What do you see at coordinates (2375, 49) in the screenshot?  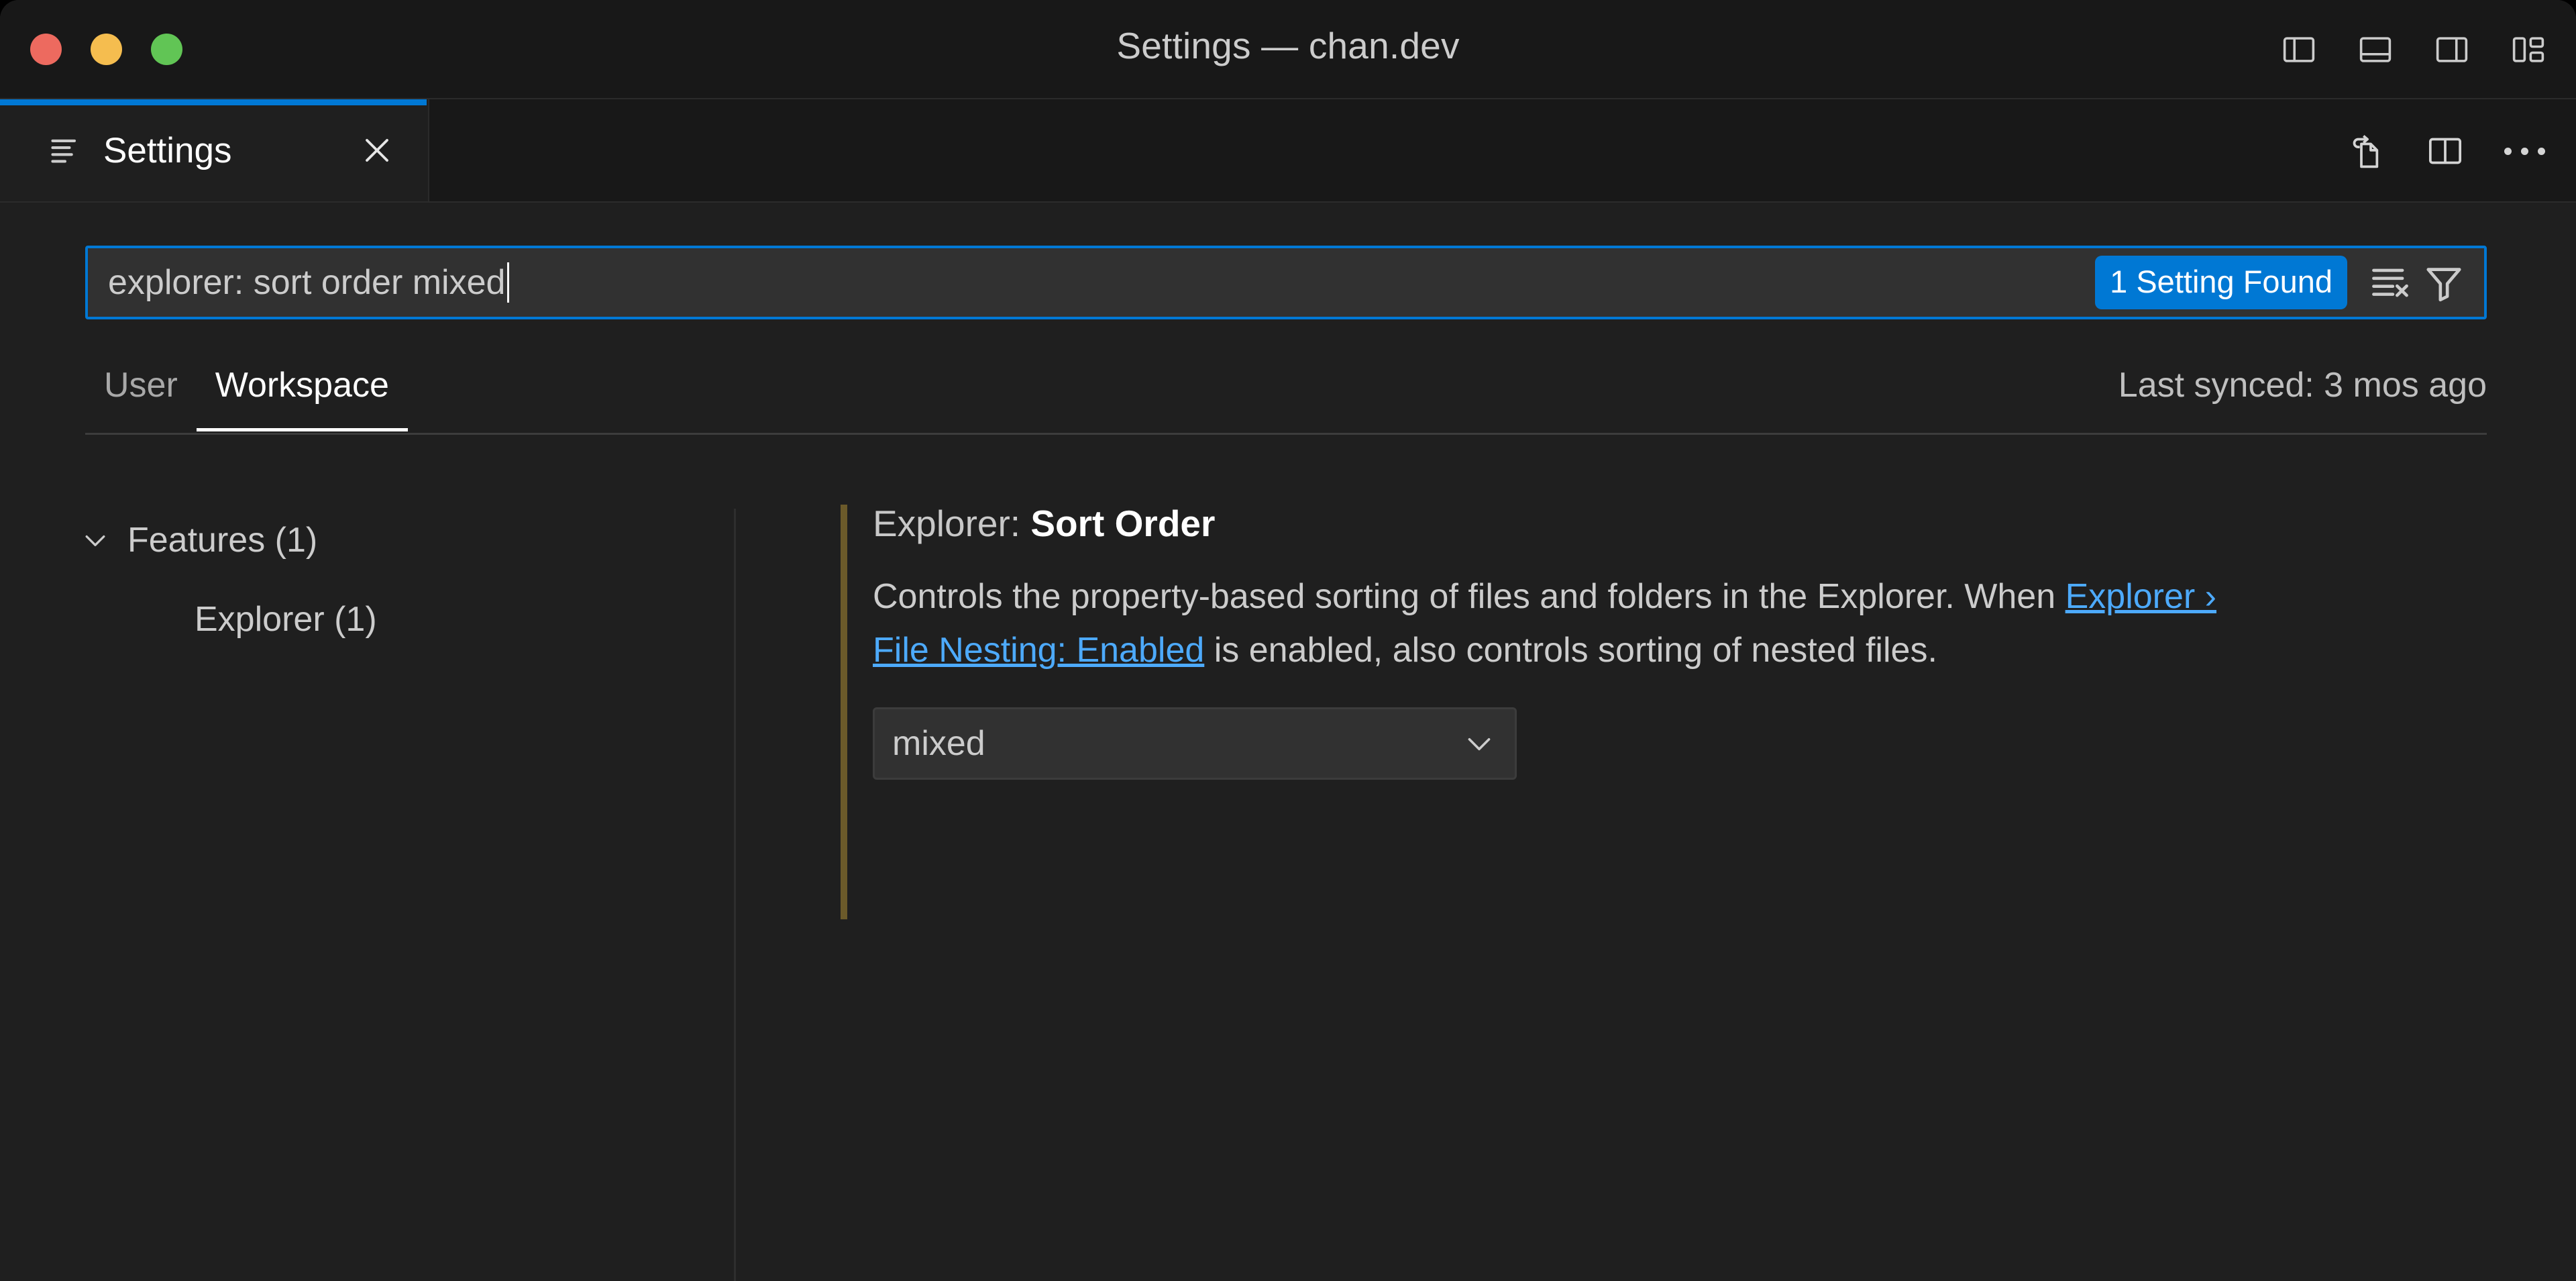 I see `layout-panel-icon` at bounding box center [2375, 49].